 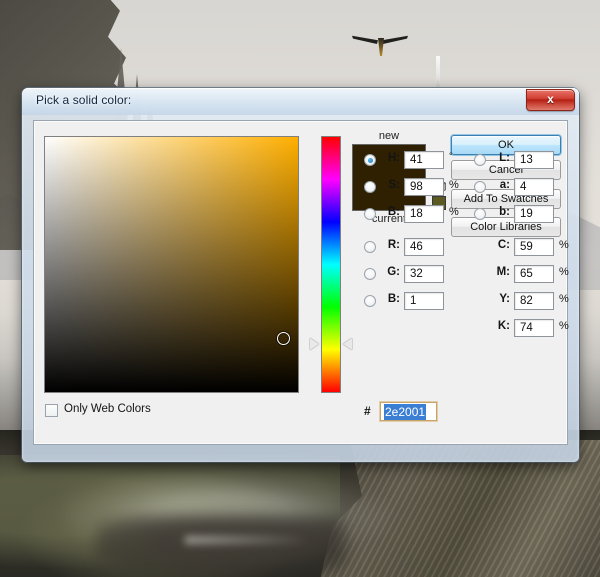 I want to click on cyan-unit: %, so click(x=564, y=245).